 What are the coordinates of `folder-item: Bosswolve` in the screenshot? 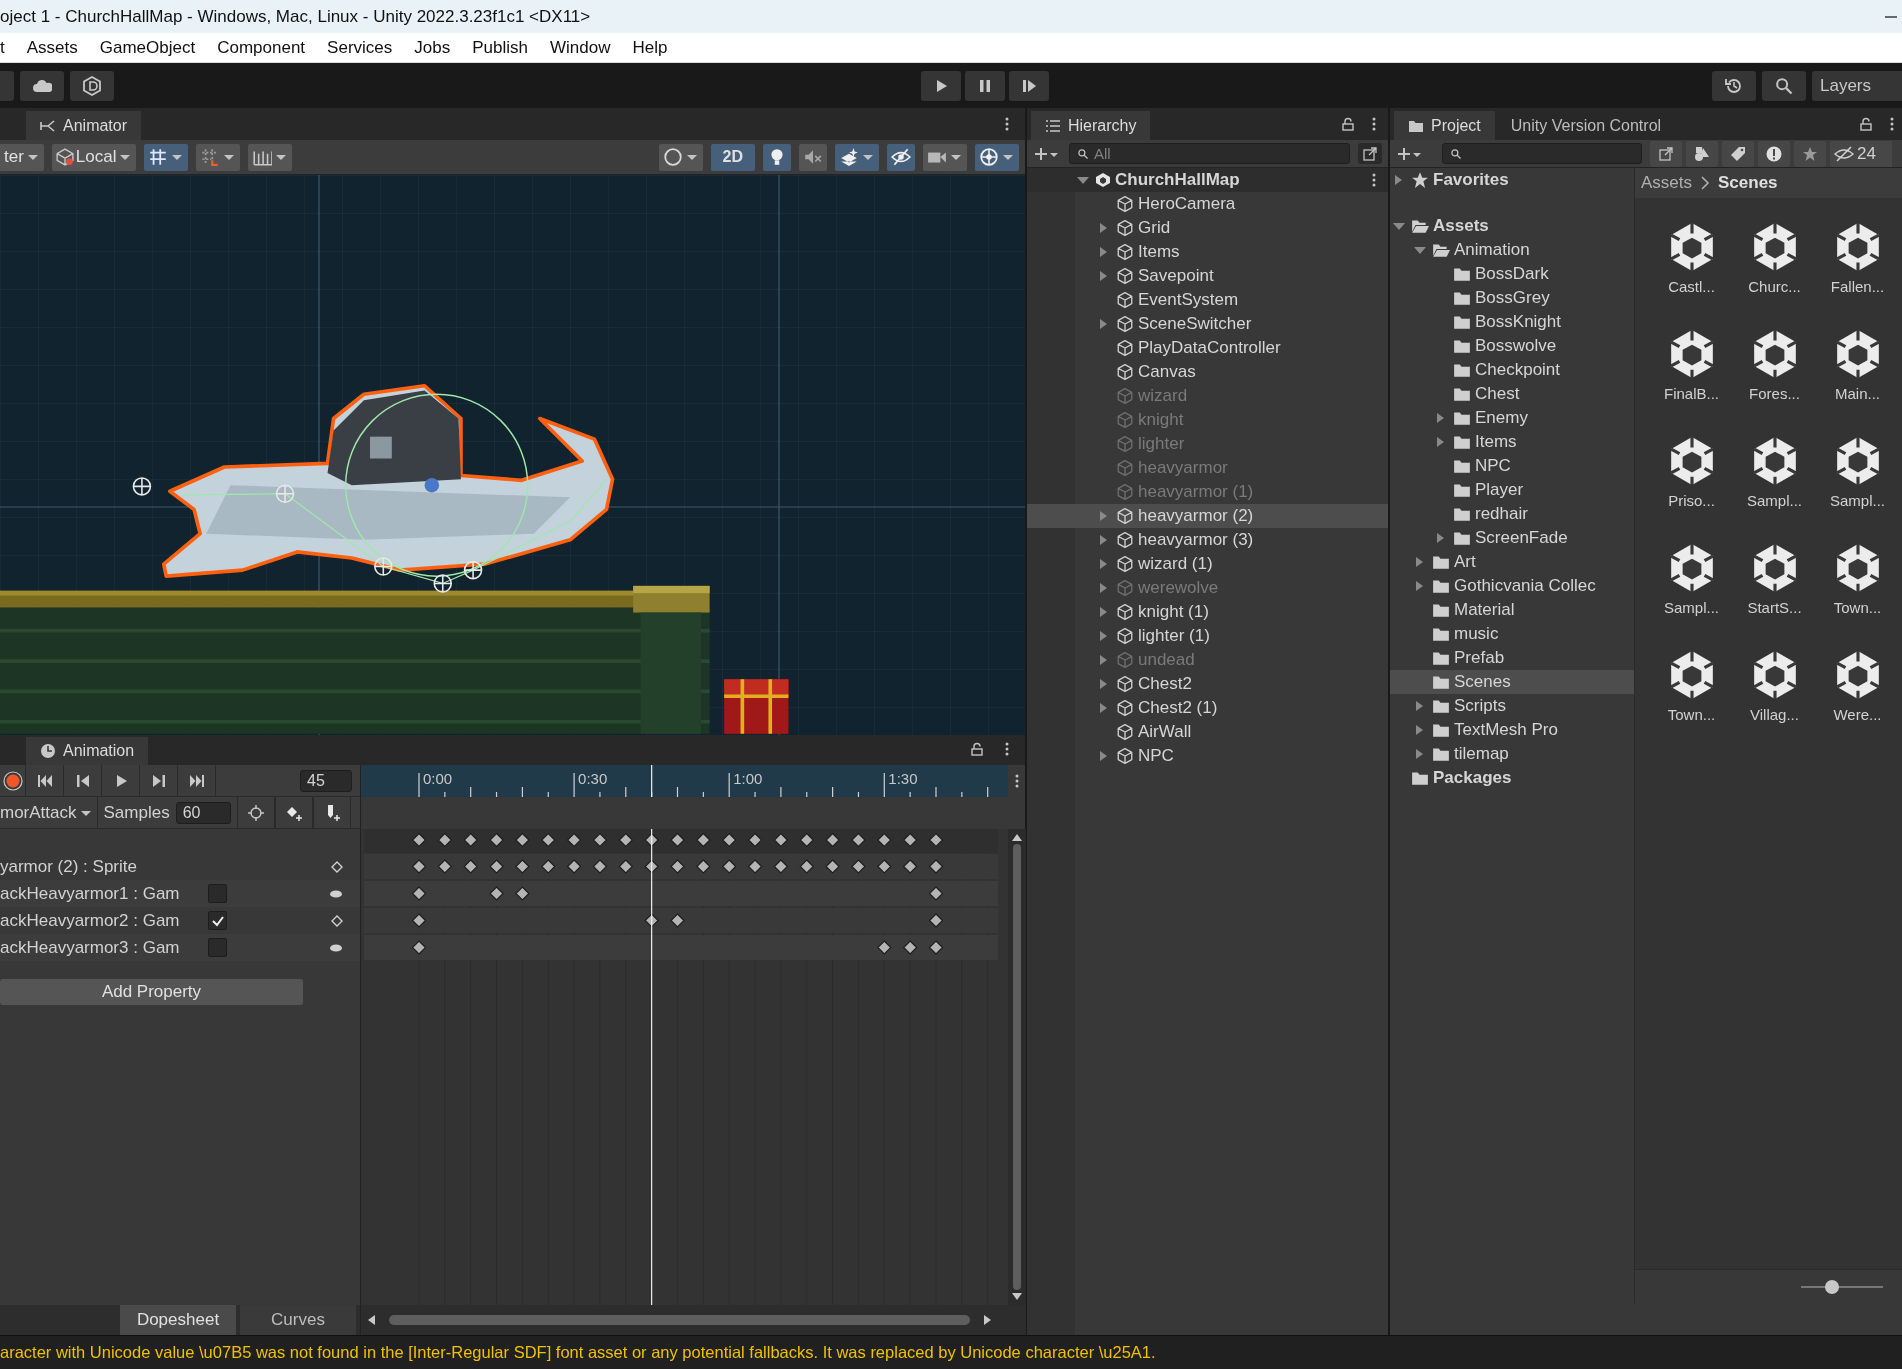 It's located at (1512, 346).